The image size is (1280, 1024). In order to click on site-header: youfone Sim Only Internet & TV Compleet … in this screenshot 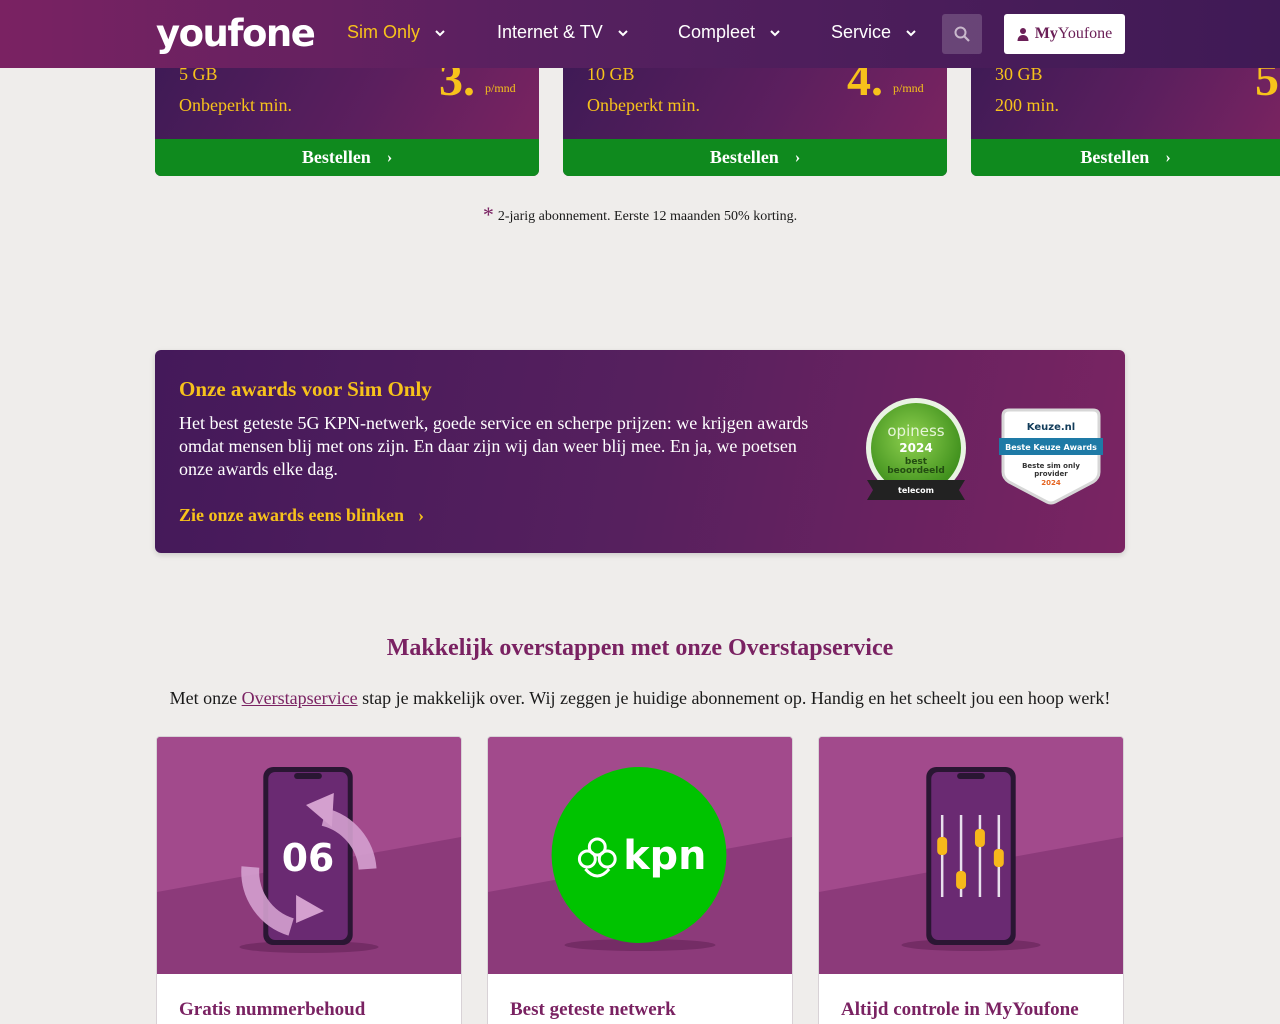, I will do `click(640, 34)`.